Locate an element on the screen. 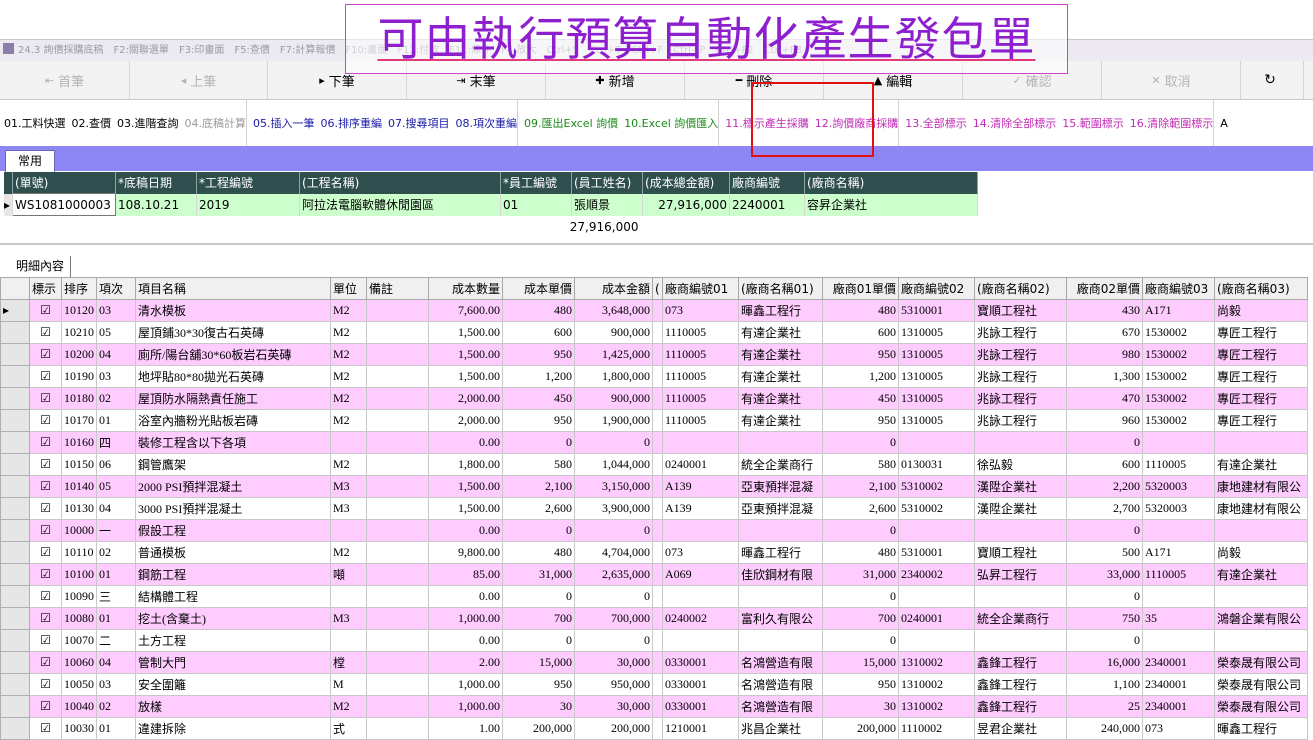 The width and height of the screenshot is (1313, 740). master-column-header: *工程編號 is located at coordinates (248, 183).